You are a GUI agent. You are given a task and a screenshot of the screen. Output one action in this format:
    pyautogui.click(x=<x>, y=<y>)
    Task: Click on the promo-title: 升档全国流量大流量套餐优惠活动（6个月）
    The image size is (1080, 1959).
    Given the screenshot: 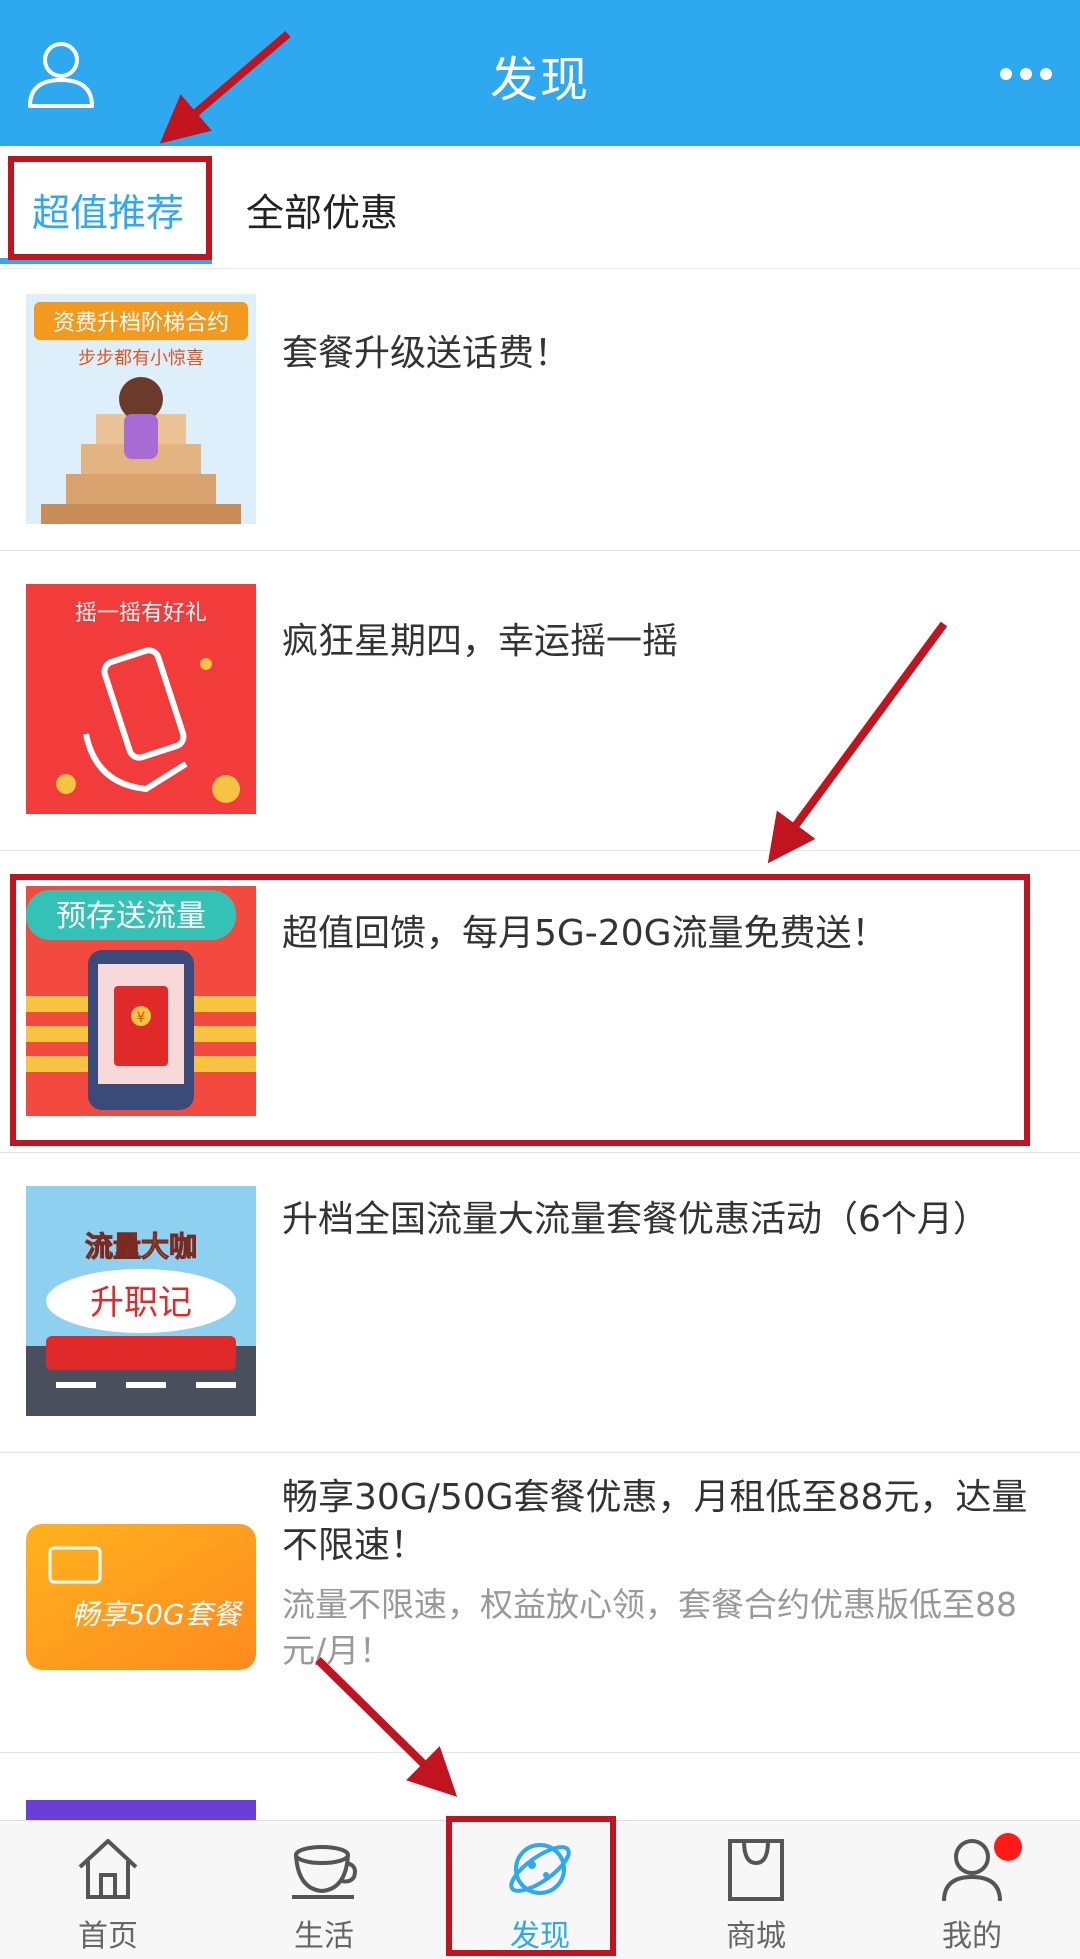 What is the action you would take?
    pyautogui.click(x=635, y=1219)
    